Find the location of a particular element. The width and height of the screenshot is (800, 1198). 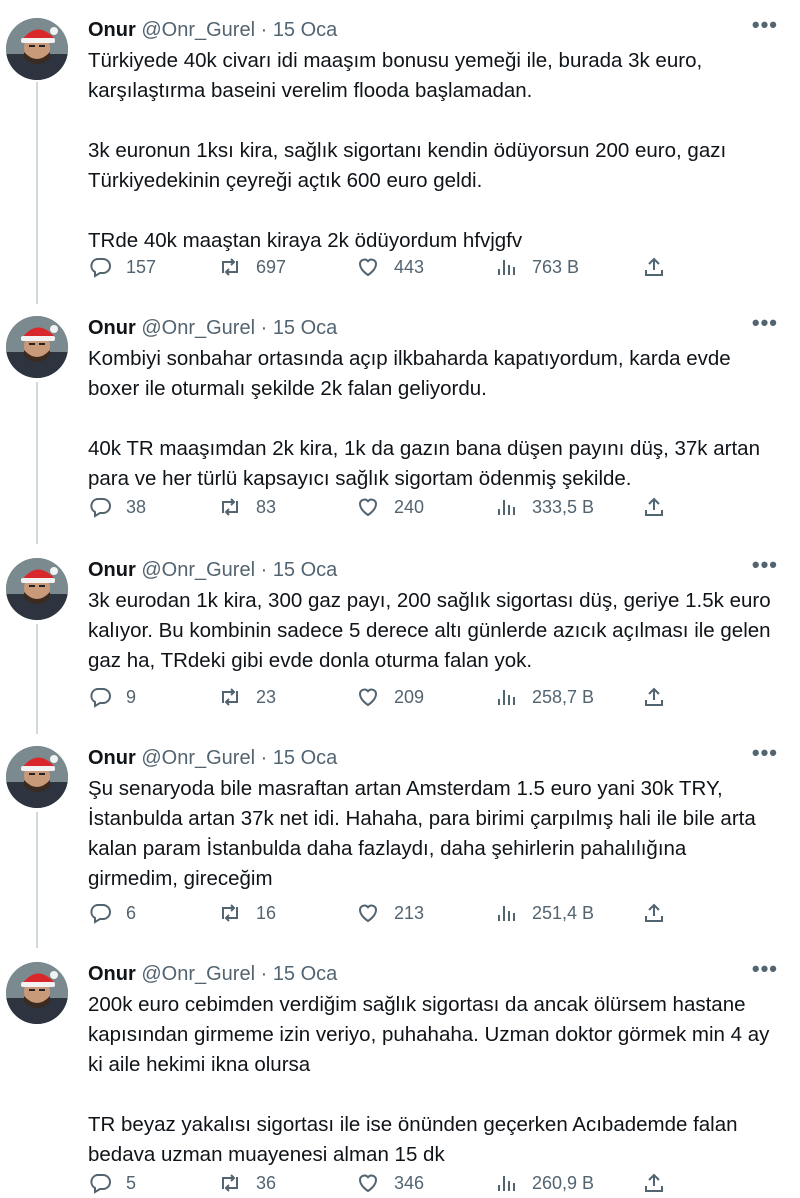

like-button: 443 is located at coordinates (390, 267).